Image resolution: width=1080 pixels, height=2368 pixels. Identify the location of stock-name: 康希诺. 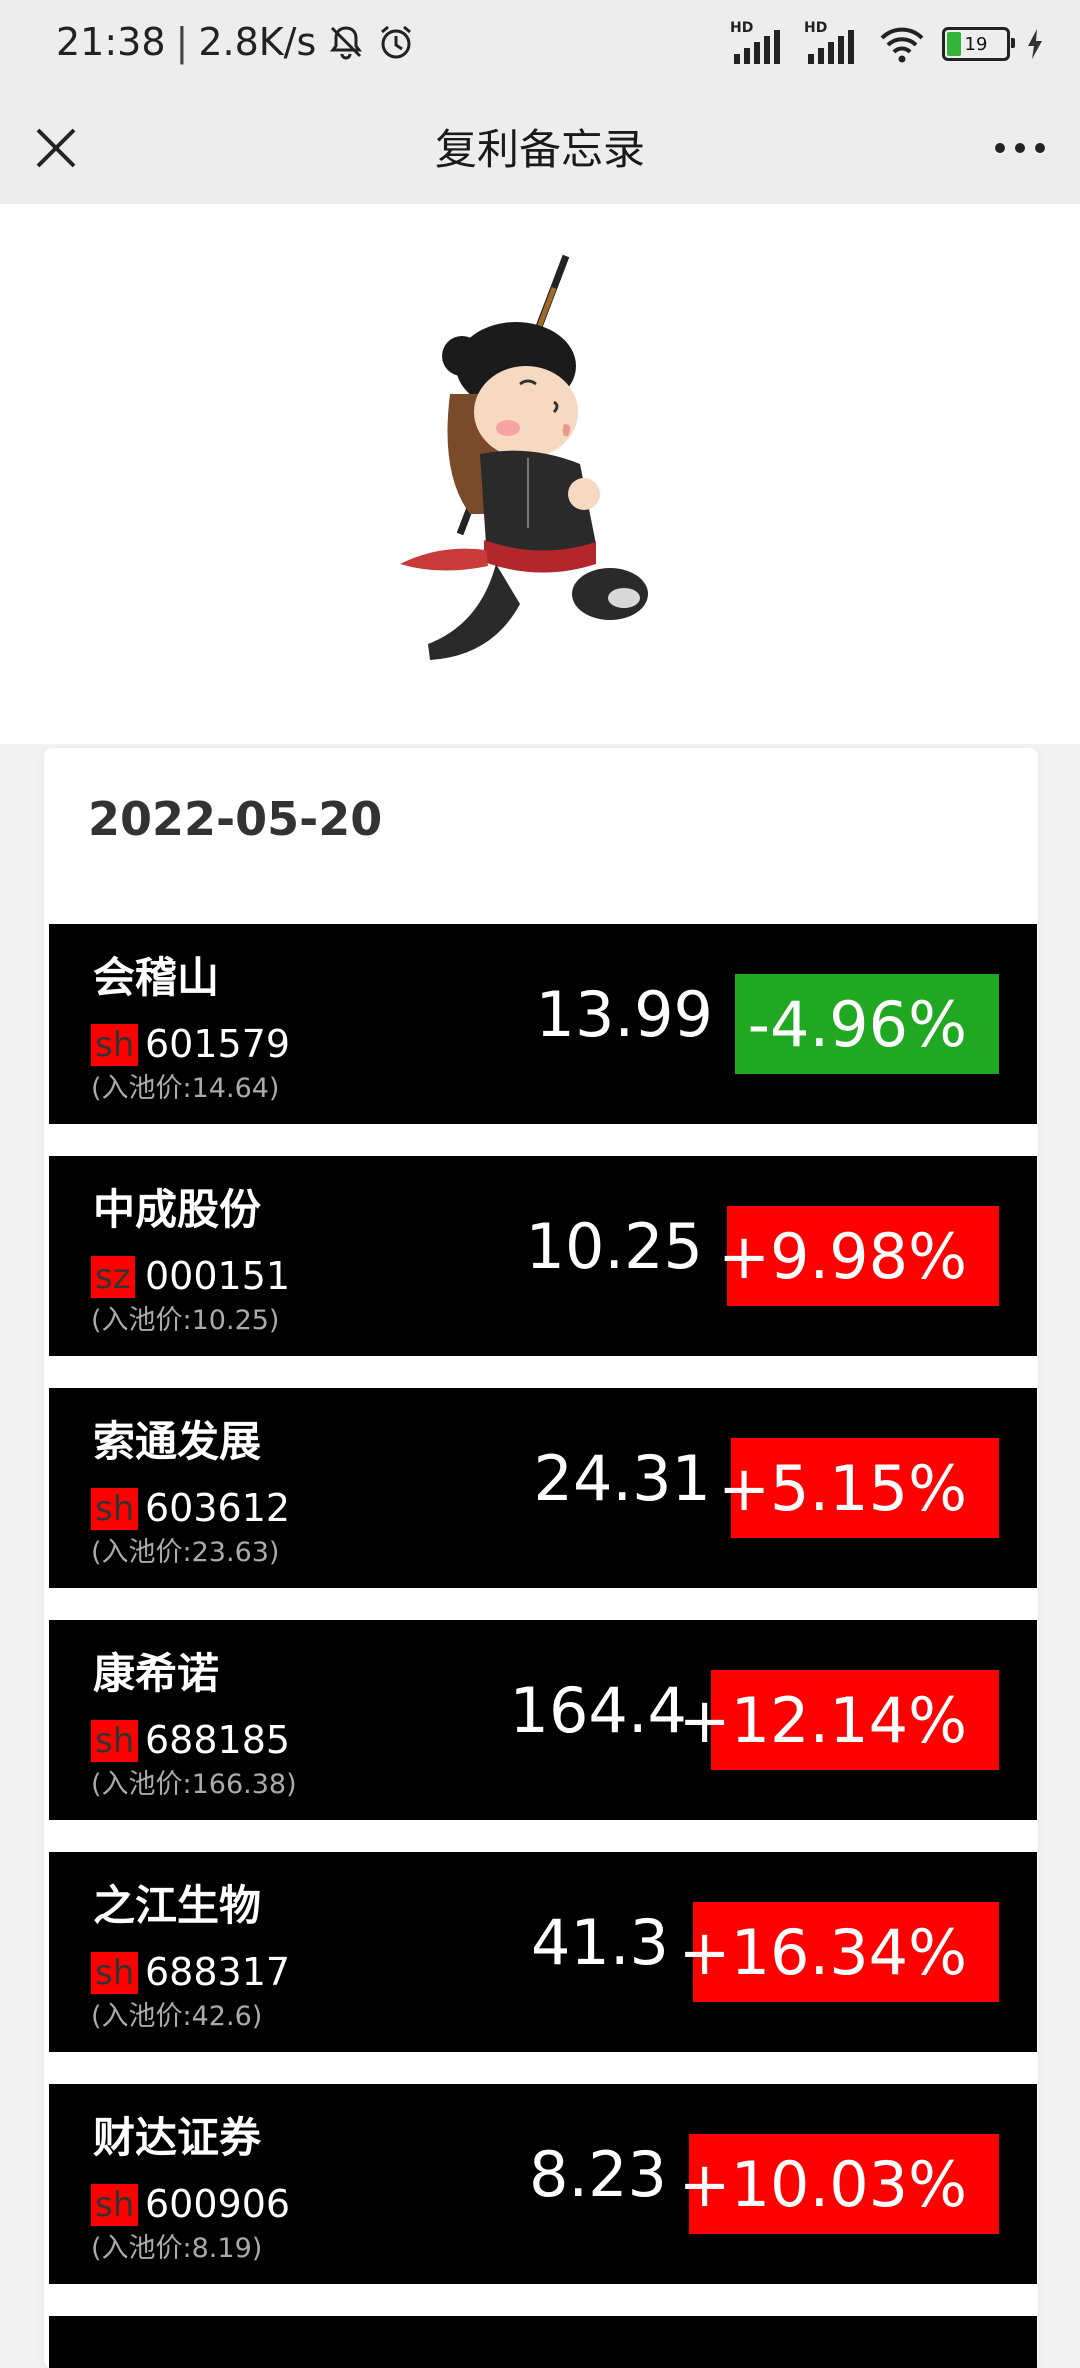
(156, 1673).